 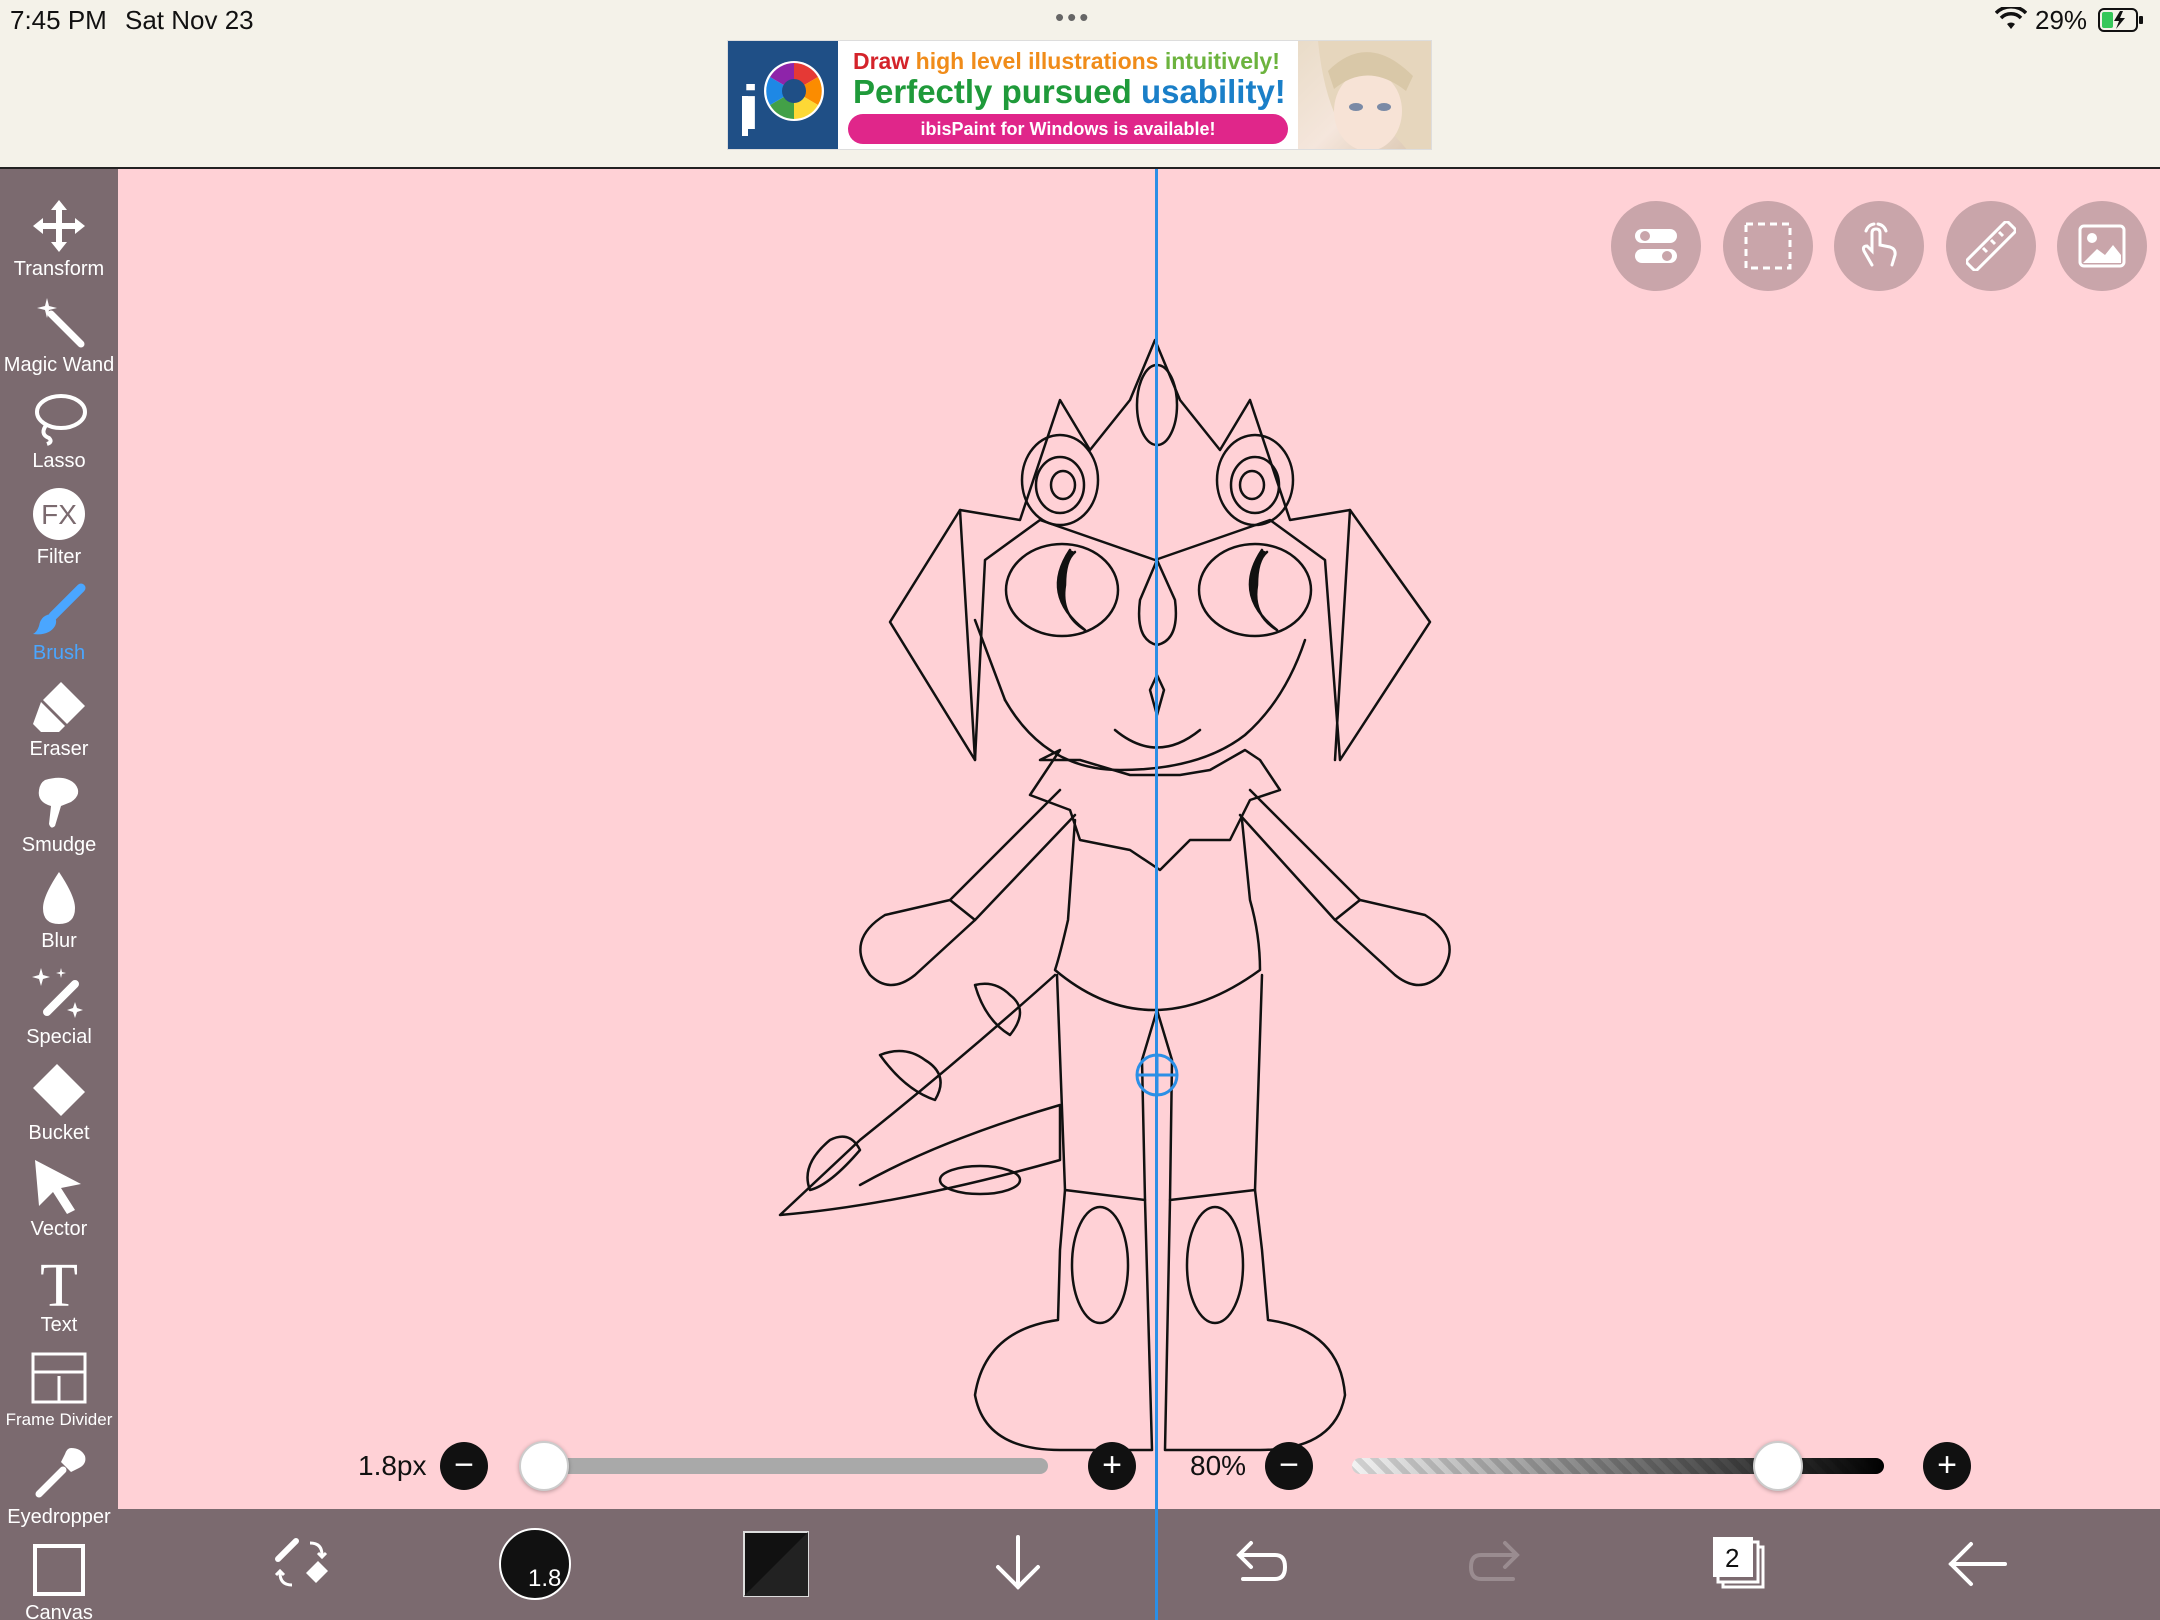 I want to click on eyedropper-icon, so click(x=60, y=1473).